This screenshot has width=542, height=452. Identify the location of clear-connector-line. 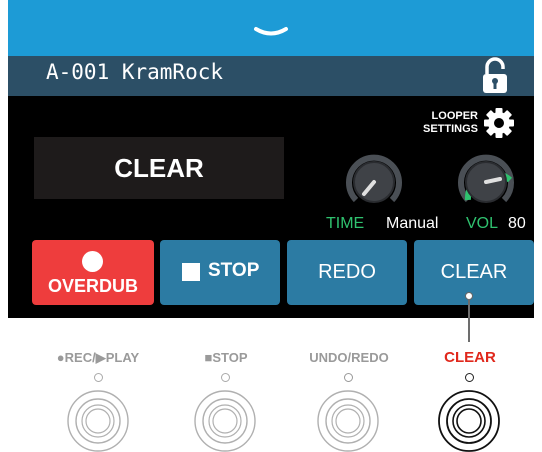
(469, 317).